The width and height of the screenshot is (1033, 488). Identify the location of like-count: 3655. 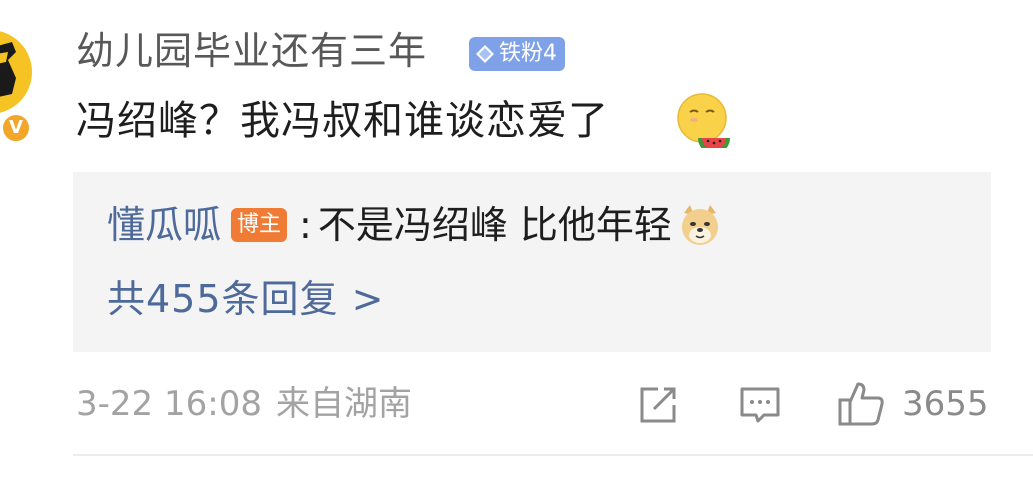
(945, 404).